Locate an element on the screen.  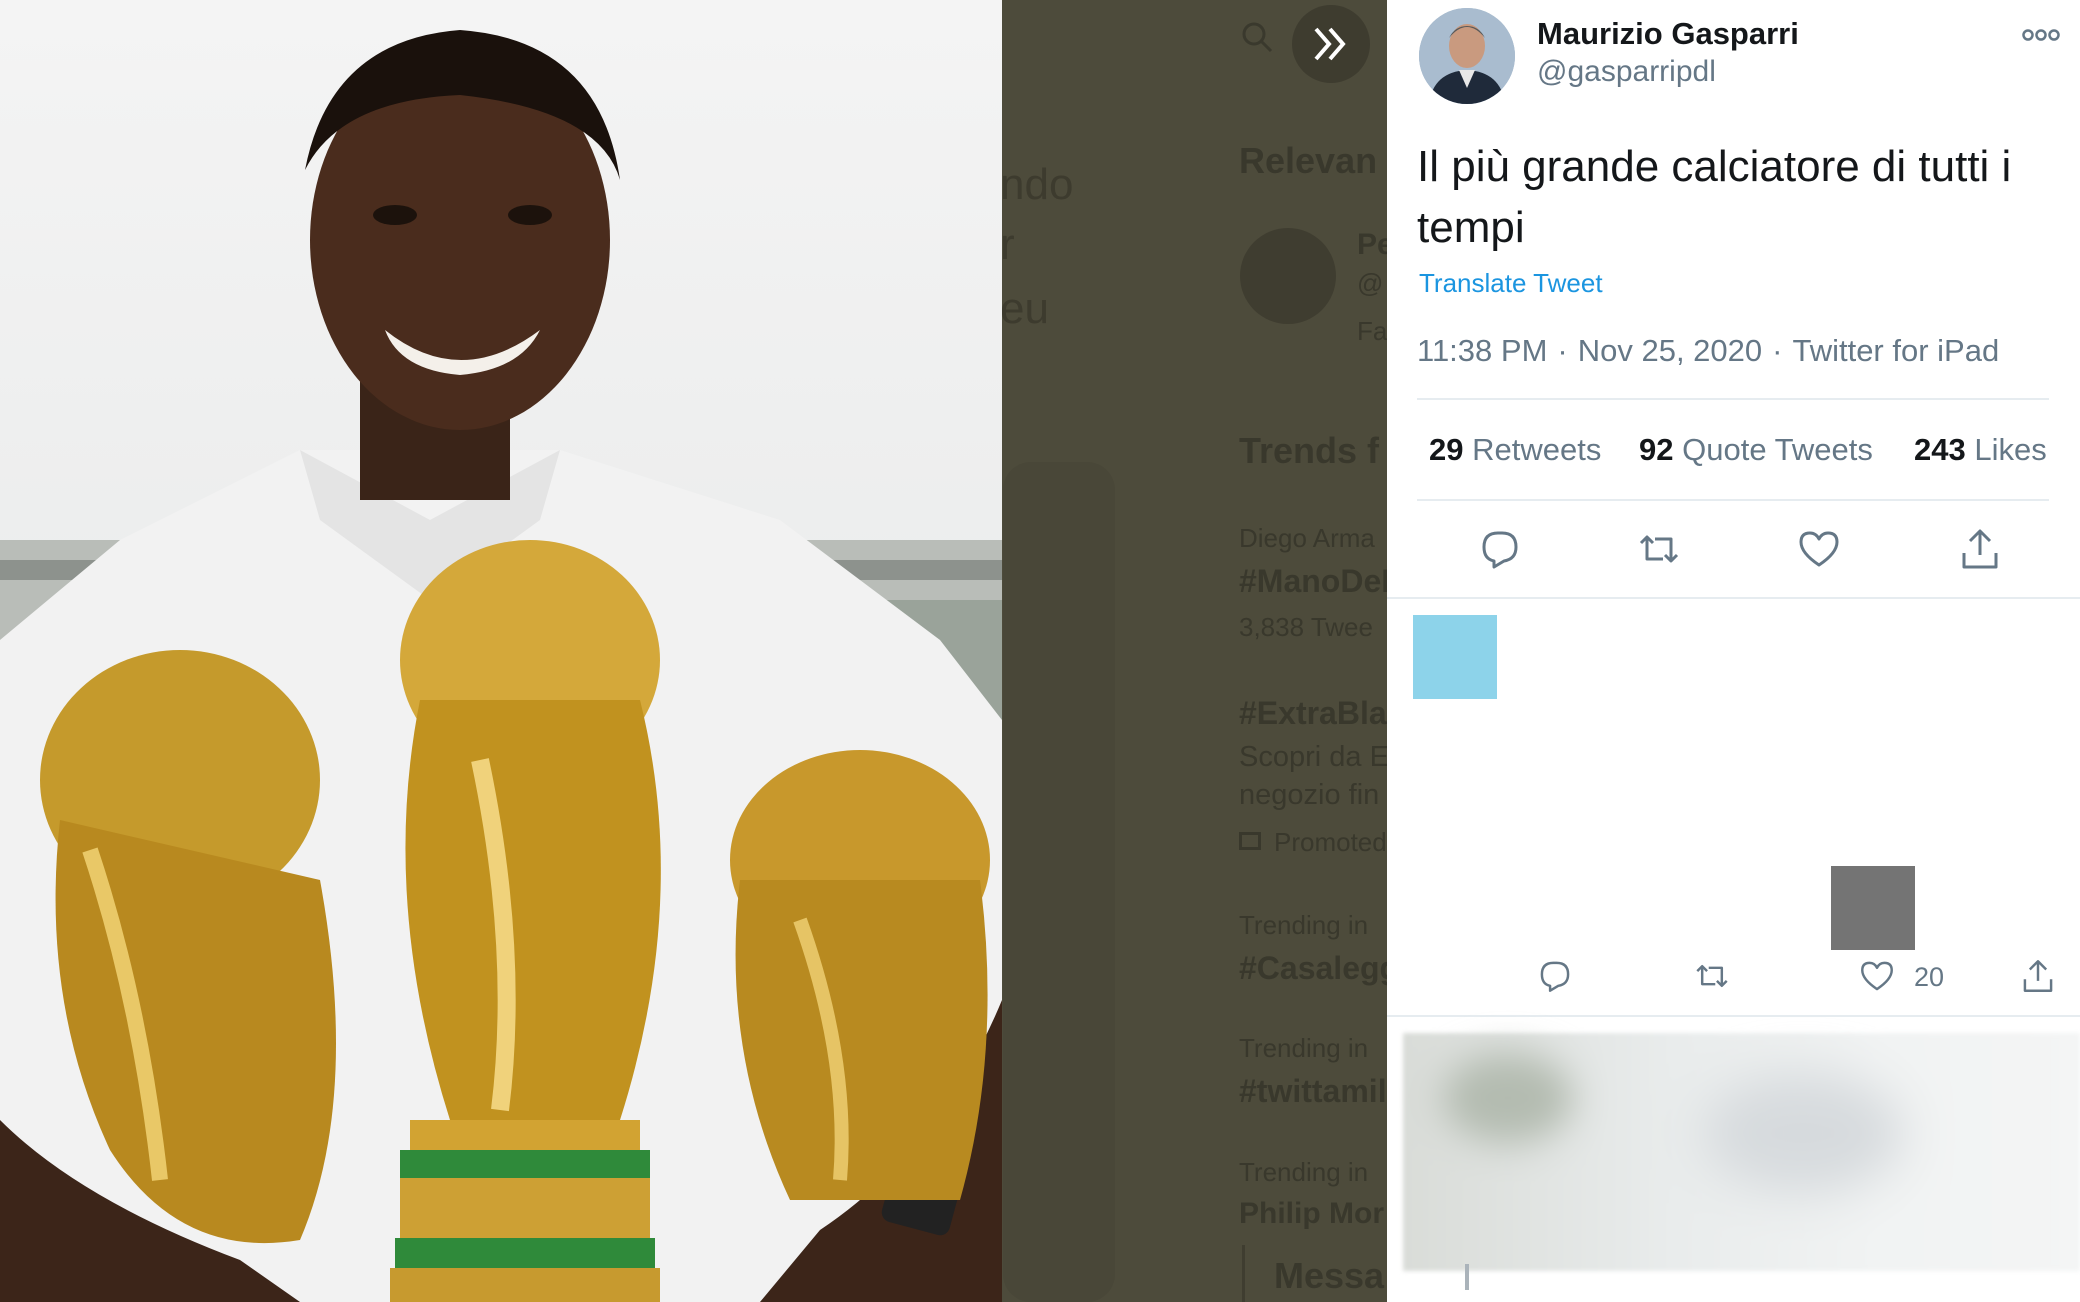
author-handle: @gasparripdl is located at coordinates (1626, 72).